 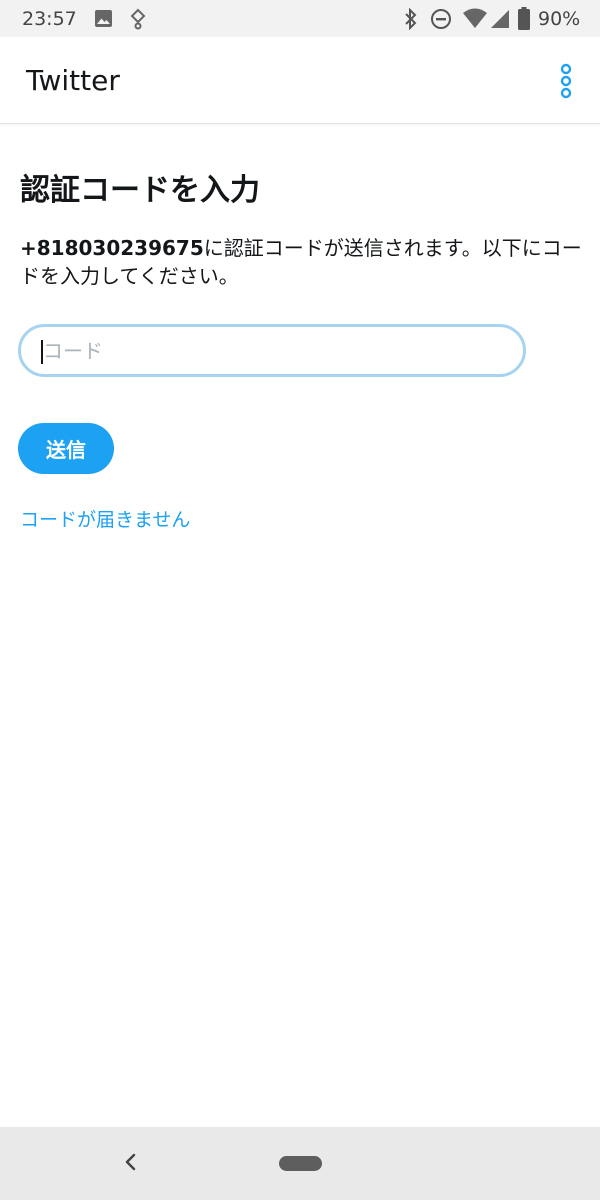 I want to click on wifi-icon, so click(x=475, y=18).